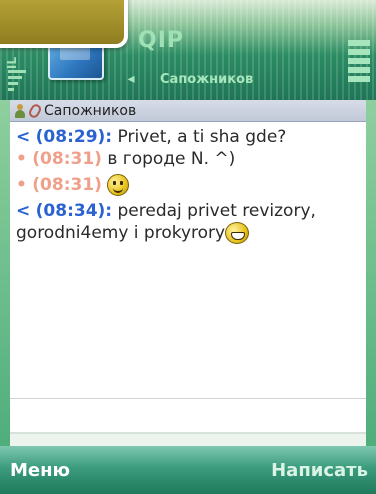 This screenshot has width=376, height=494. What do you see at coordinates (188, 111) in the screenshot?
I see `contact-header: Сапожников` at bounding box center [188, 111].